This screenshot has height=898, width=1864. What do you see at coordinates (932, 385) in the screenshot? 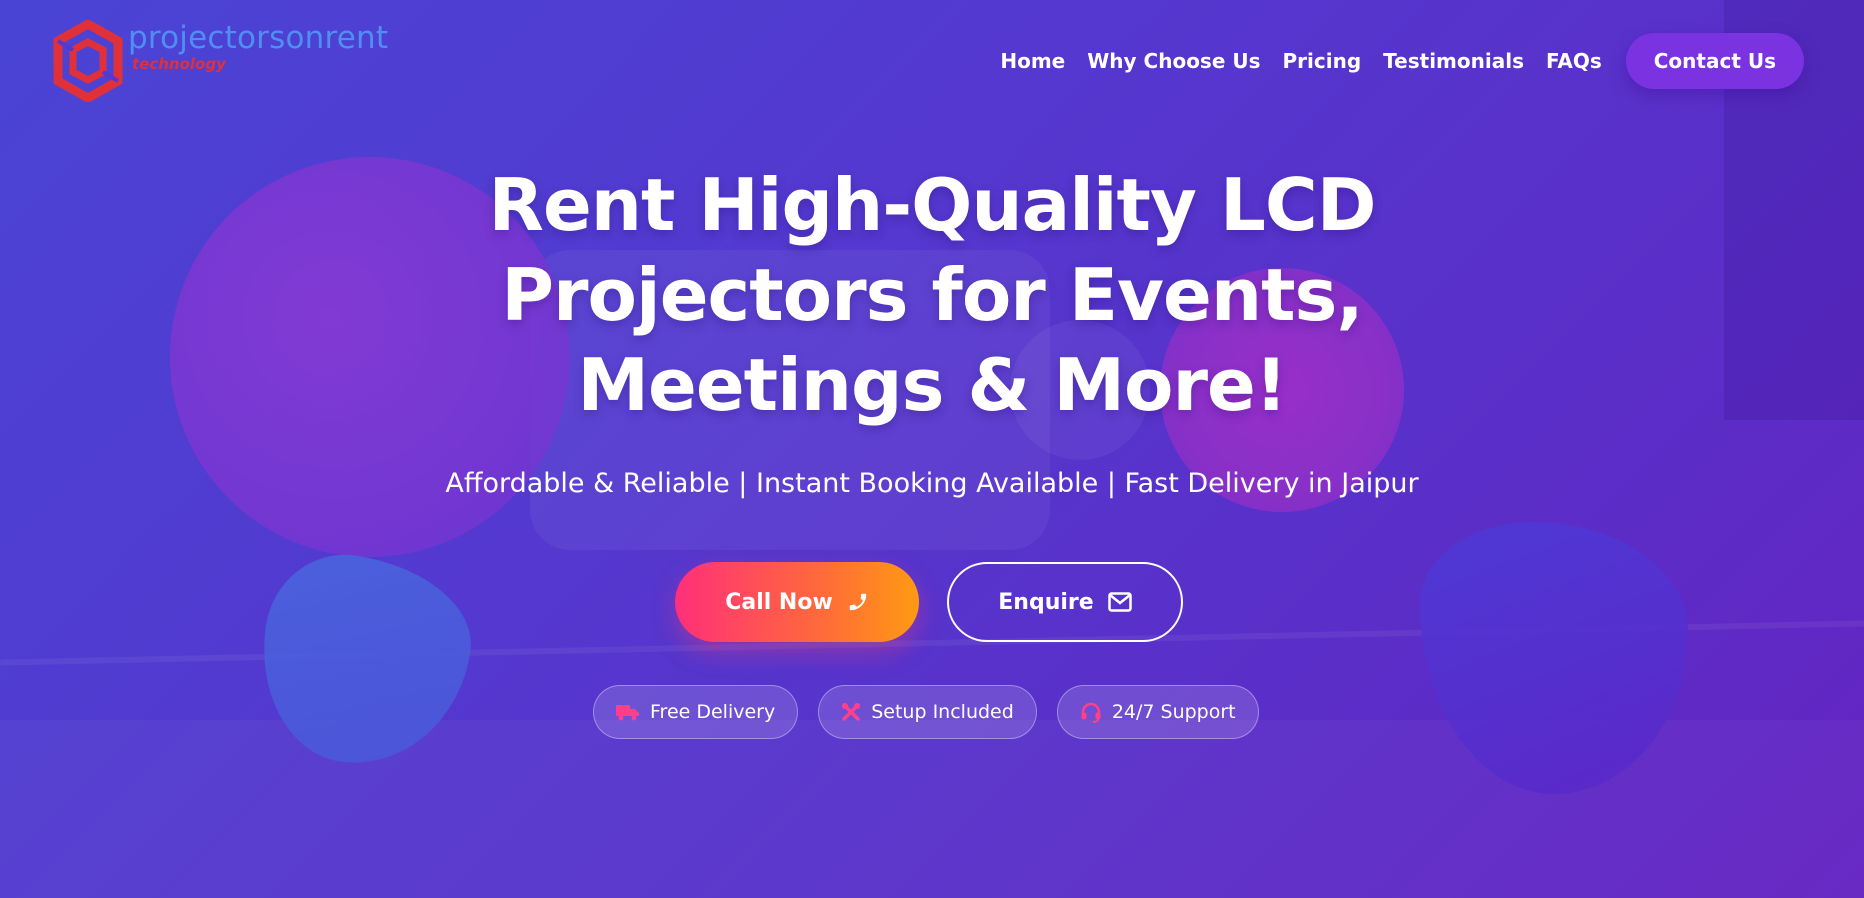
I see `headline-line: Meetings & More!` at bounding box center [932, 385].